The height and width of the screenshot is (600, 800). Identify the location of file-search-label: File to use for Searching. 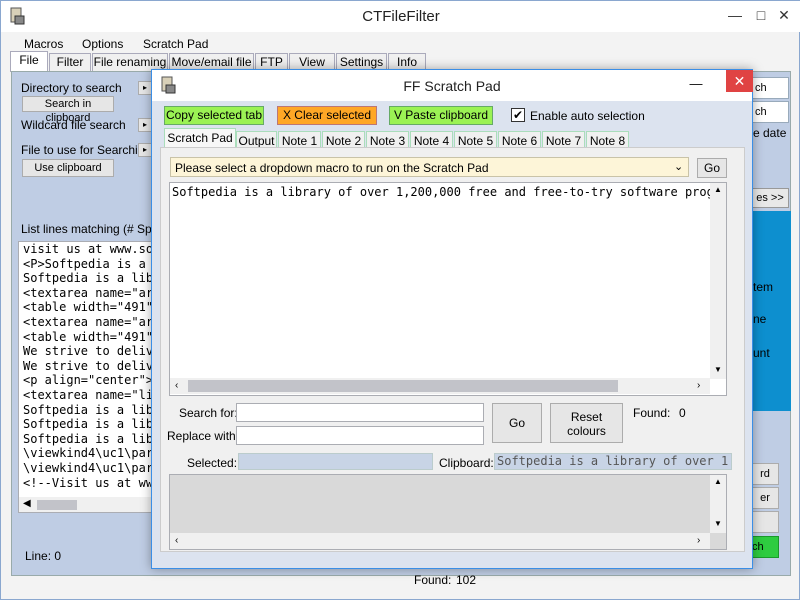
(86, 150).